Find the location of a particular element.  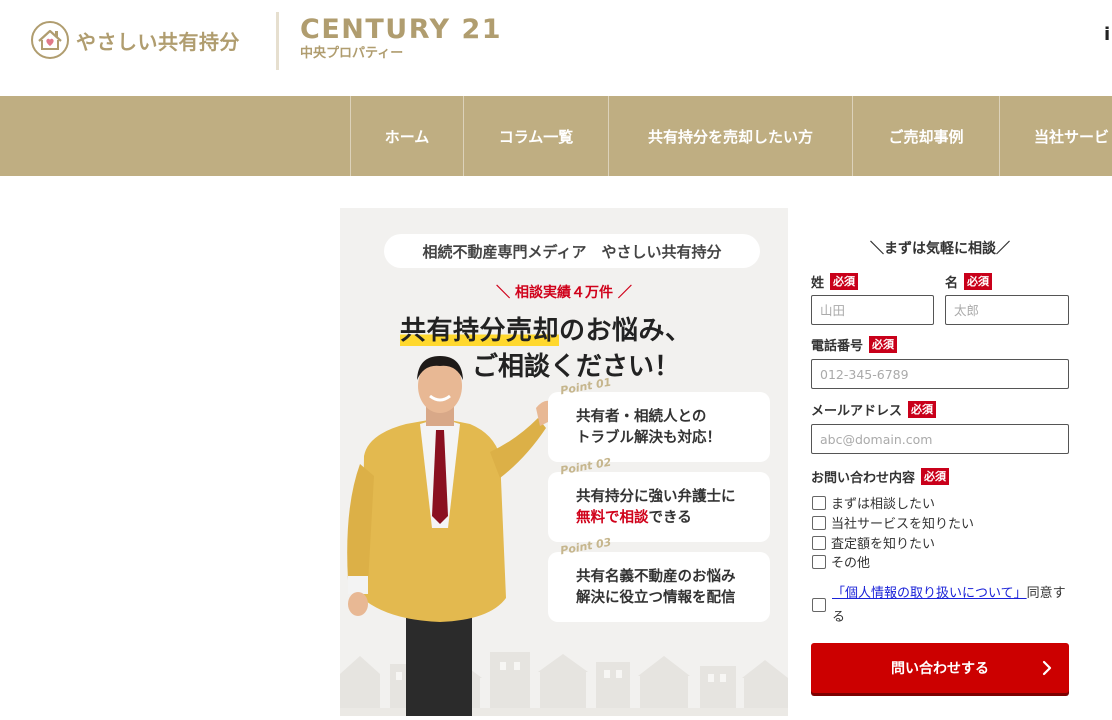

point-line1: 共有者・相続人との is located at coordinates (641, 417).